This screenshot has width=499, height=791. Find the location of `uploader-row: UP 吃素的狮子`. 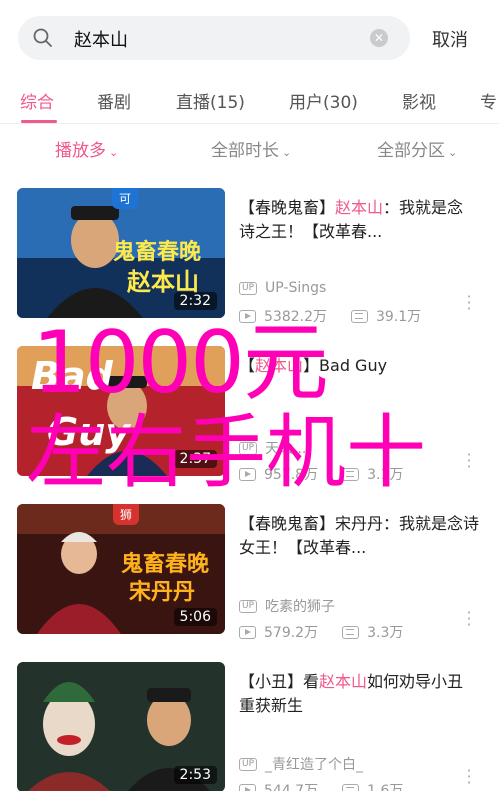

uploader-row: UP 吃素的狮子 is located at coordinates (287, 606).